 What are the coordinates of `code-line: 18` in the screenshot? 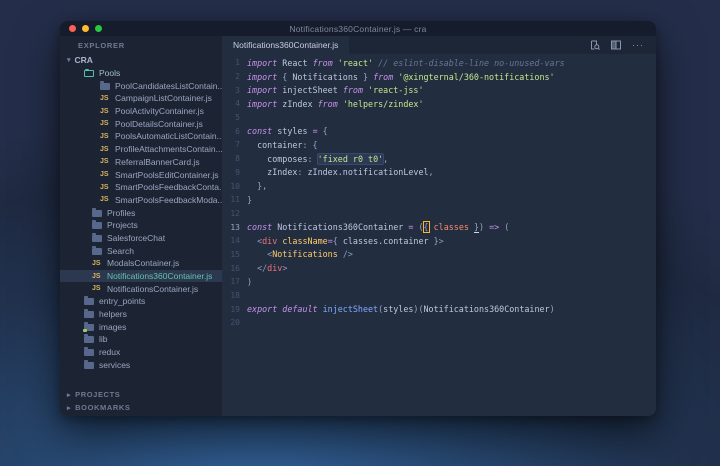 It's located at (439, 296).